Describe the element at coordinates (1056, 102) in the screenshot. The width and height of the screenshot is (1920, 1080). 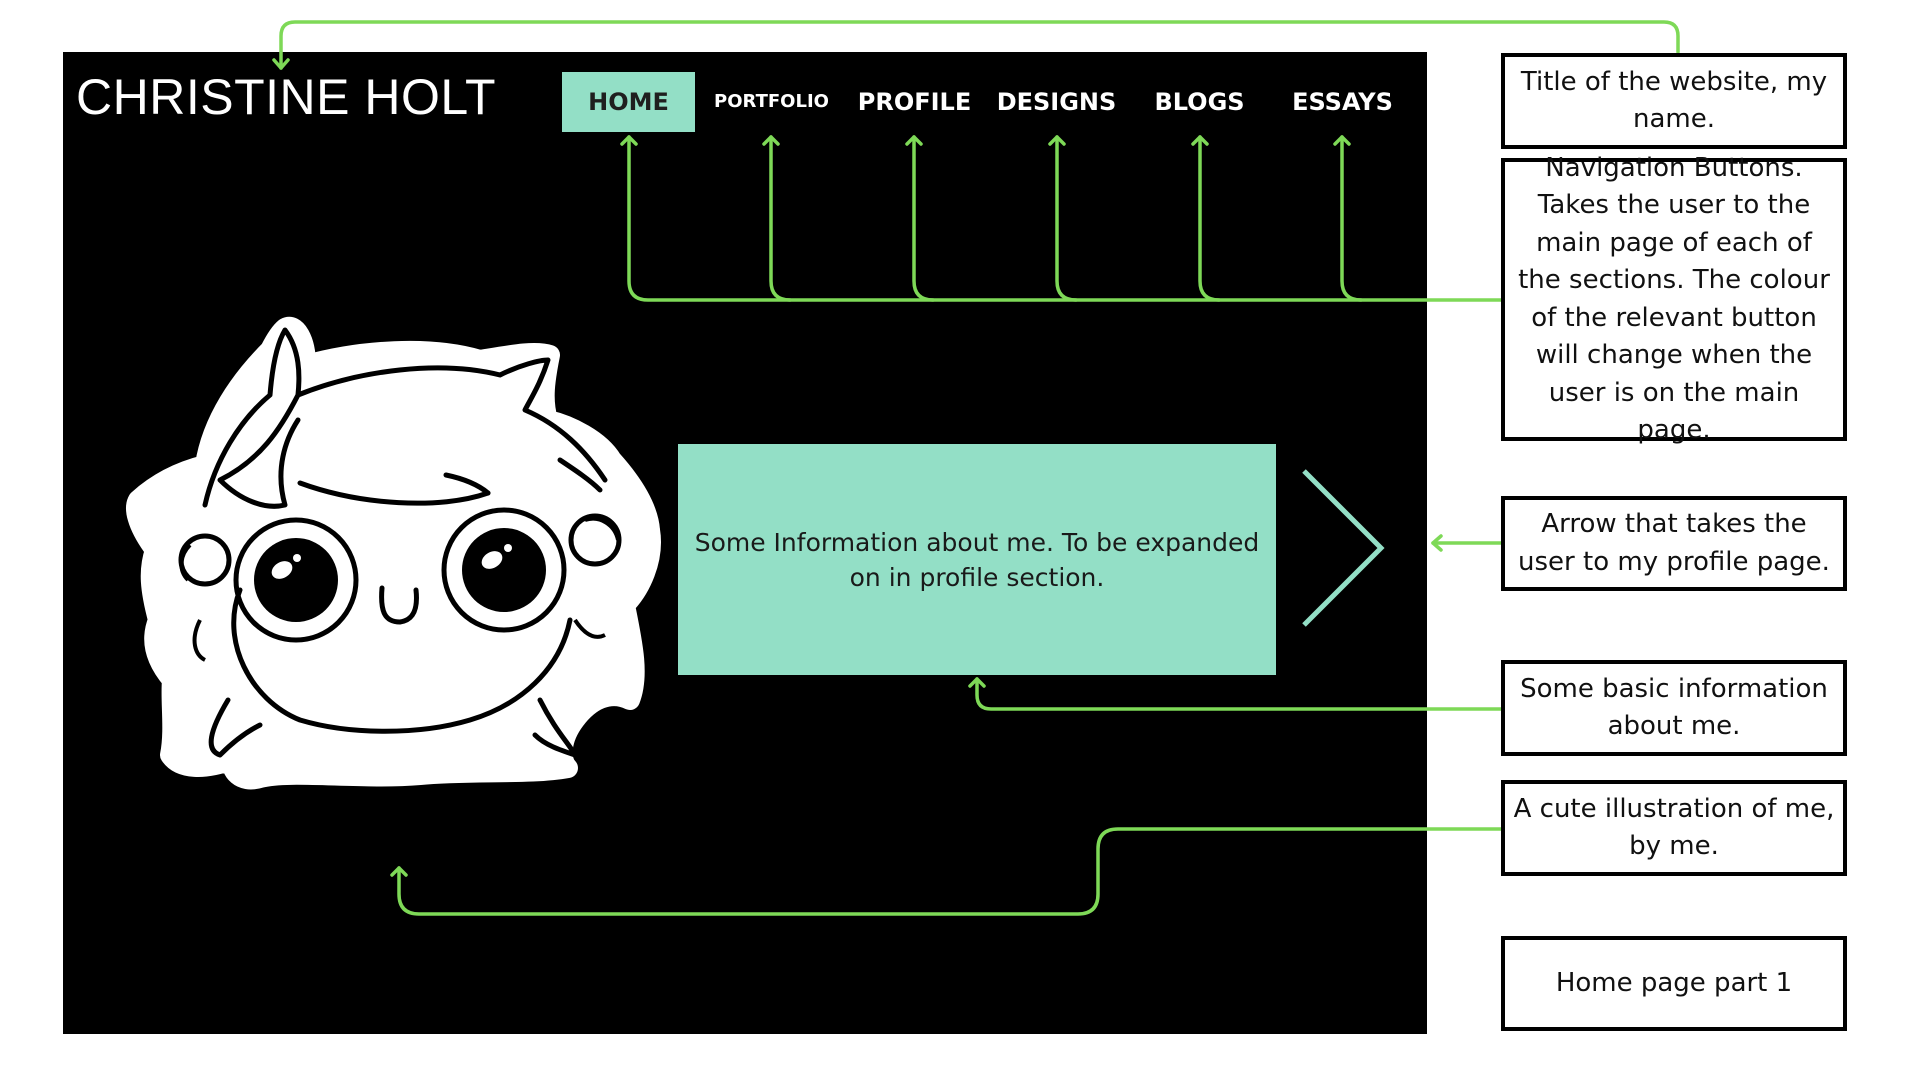
I see `nav-designs-button: DESIGNS` at that location.